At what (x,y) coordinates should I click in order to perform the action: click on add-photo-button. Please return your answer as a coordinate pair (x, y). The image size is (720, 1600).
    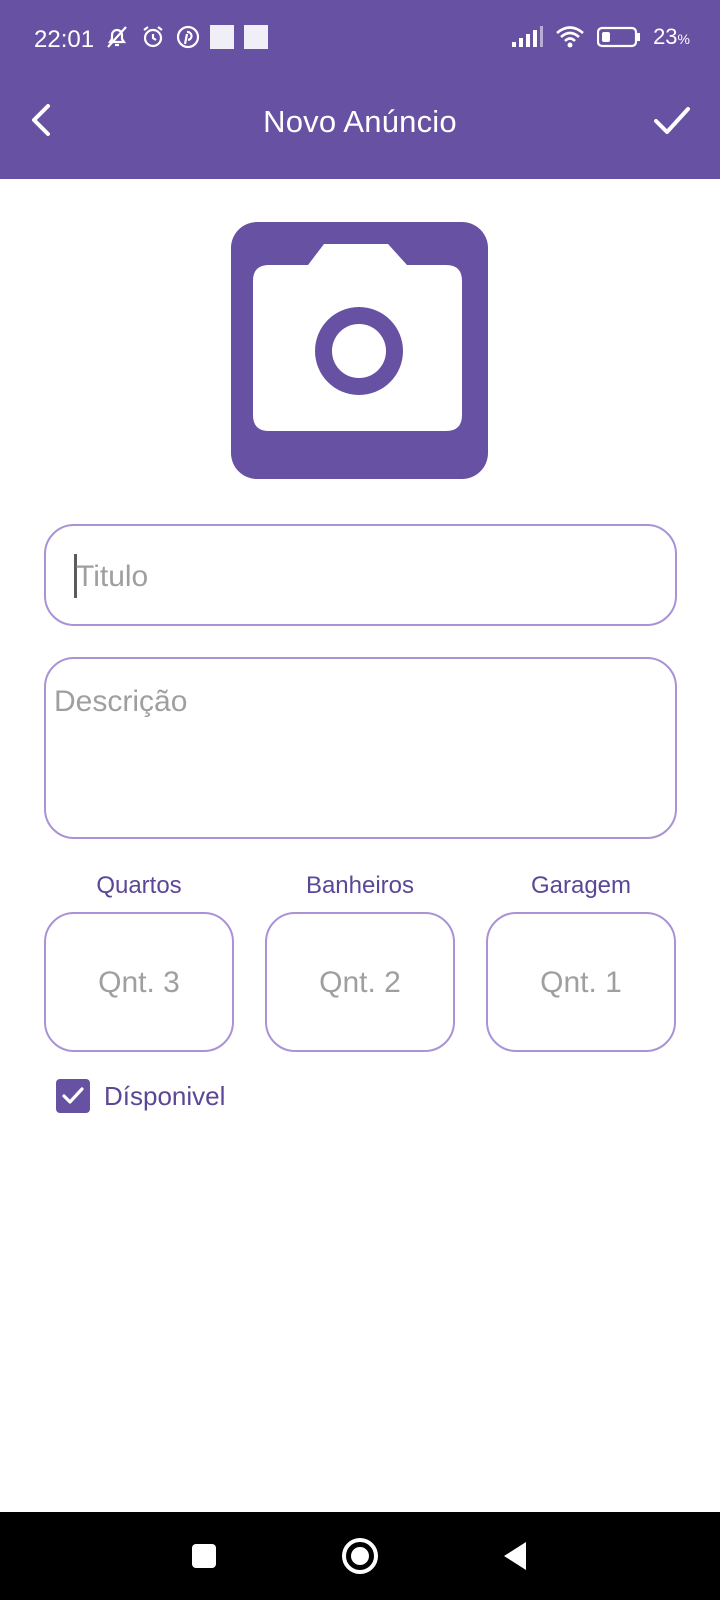
    Looking at the image, I should click on (359, 350).